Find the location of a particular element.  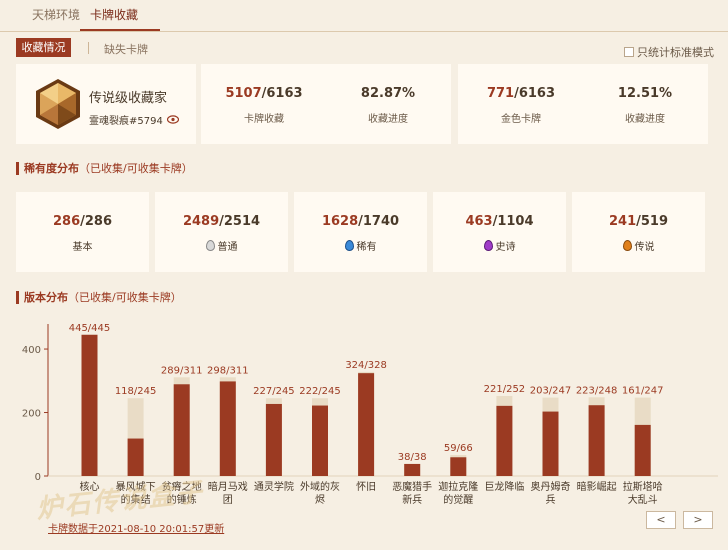

battletag: 霊魂裂痕#5794 is located at coordinates (126, 121).